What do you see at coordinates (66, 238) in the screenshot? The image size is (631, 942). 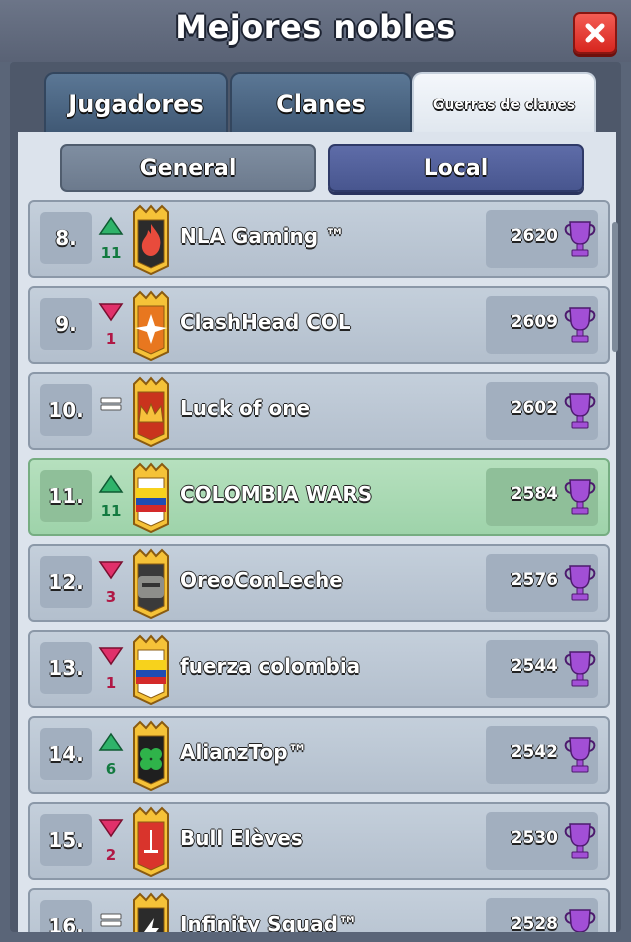 I see `rank-number: 8.` at bounding box center [66, 238].